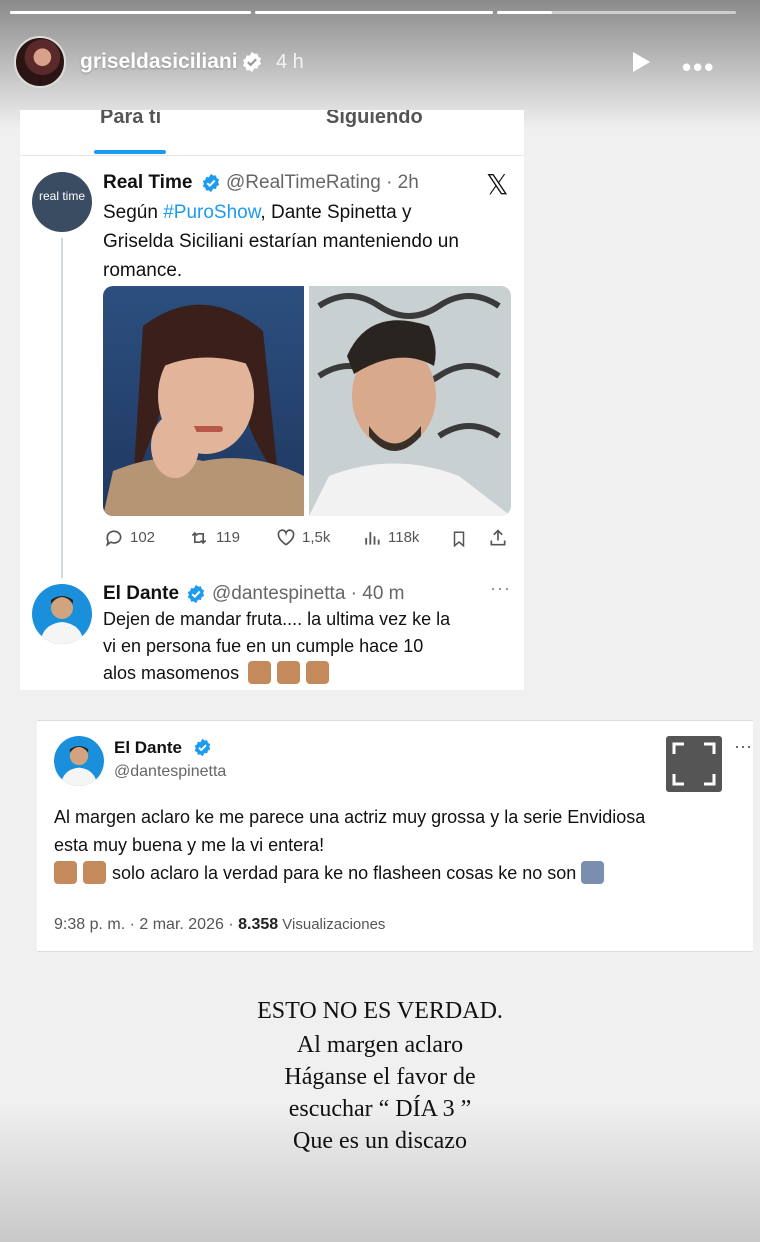 This screenshot has width=760, height=1242. Describe the element at coordinates (143, 270) in the screenshot. I see `tweet-text-line: romance.` at that location.